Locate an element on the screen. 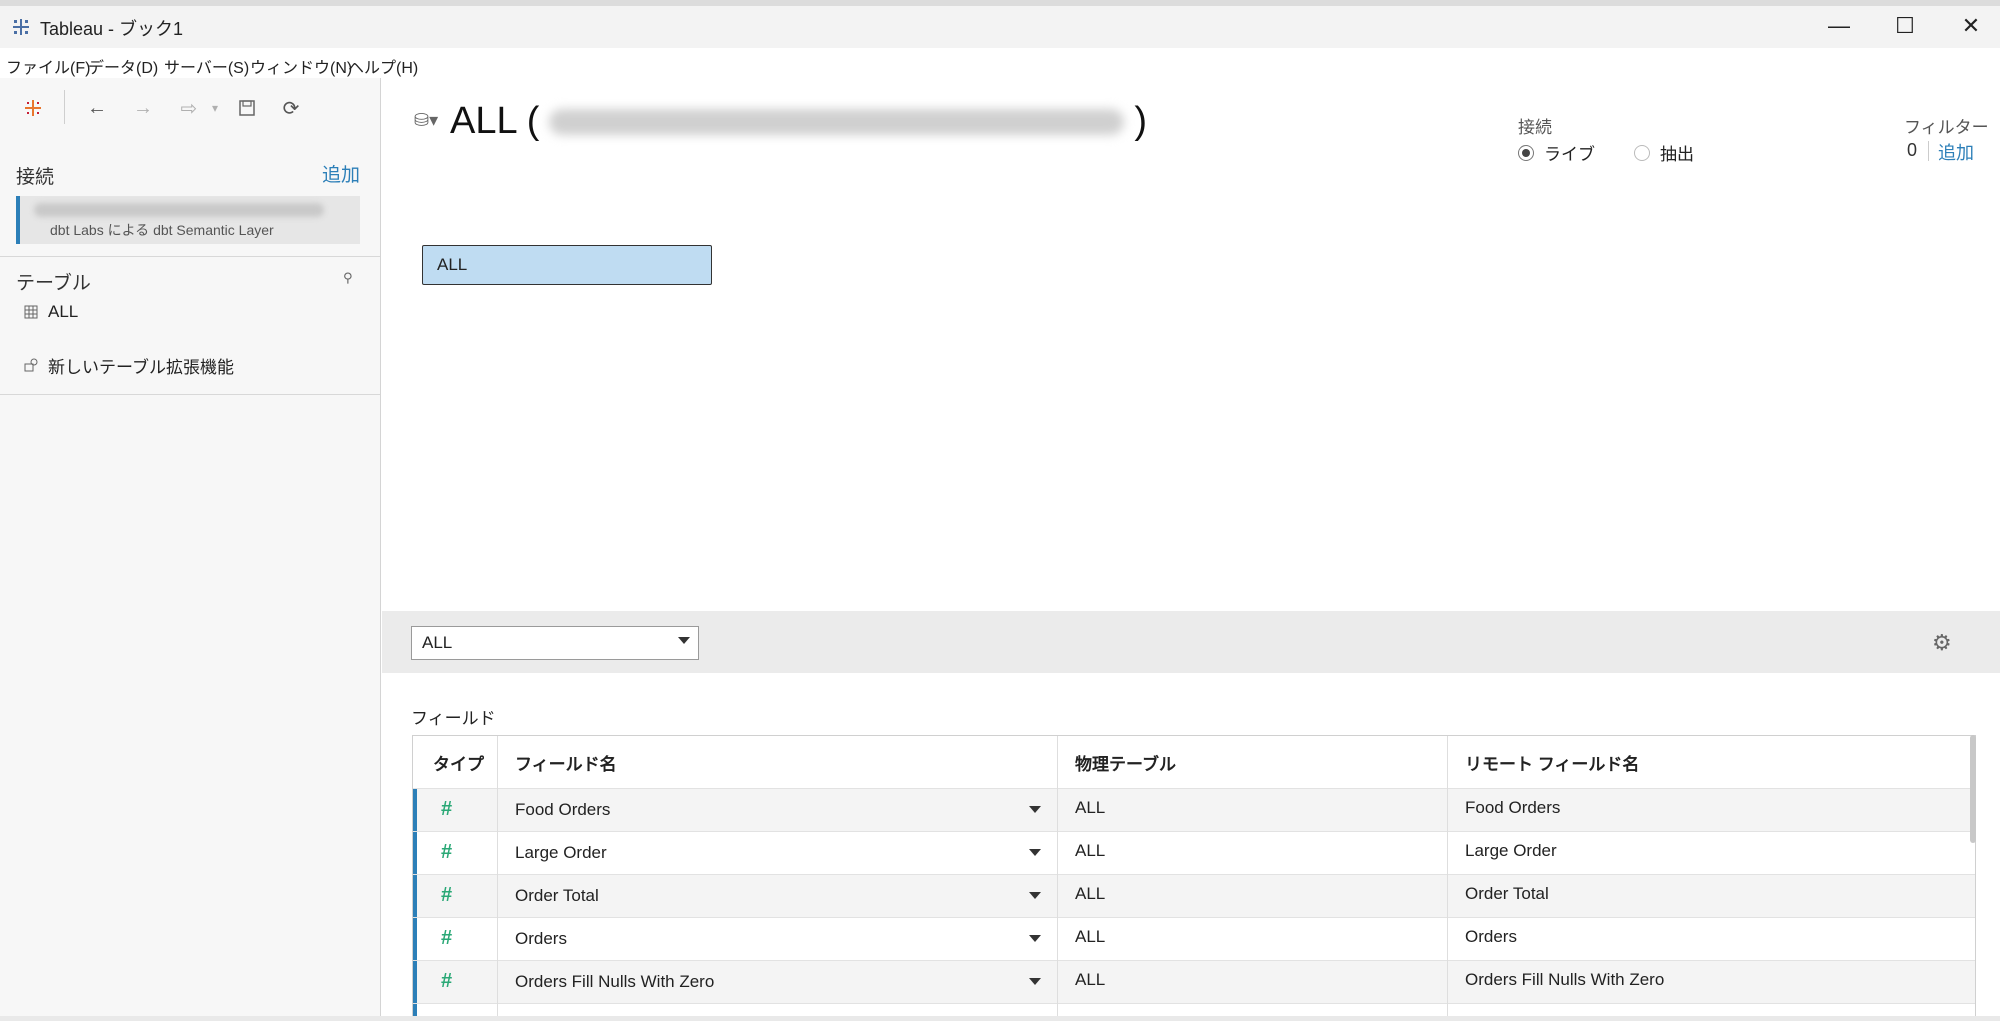  connection-subtitle: dbt Labs による dbt Semantic Layer is located at coordinates (162, 230).